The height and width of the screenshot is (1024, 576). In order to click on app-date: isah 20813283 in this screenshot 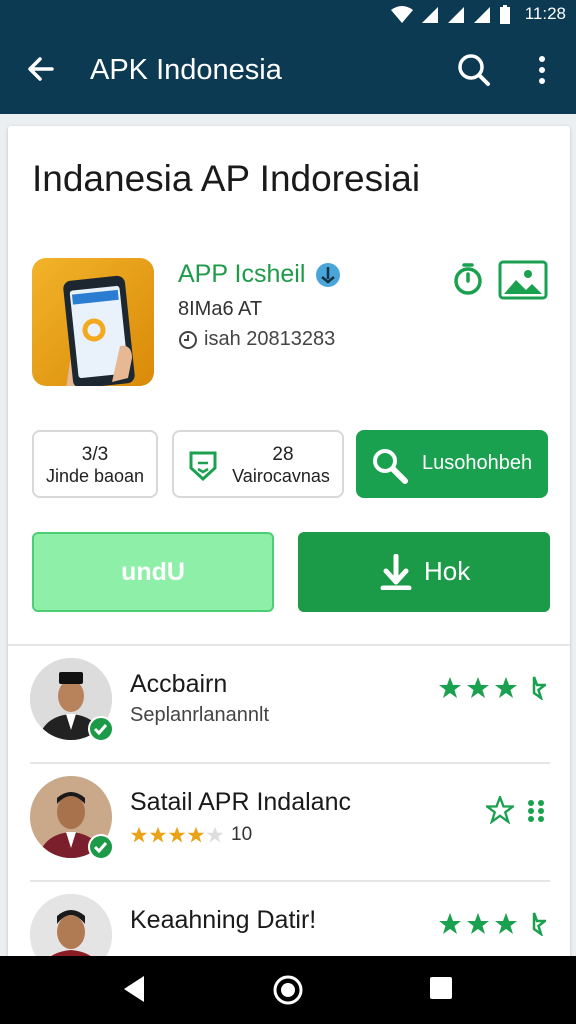, I will do `click(256, 339)`.